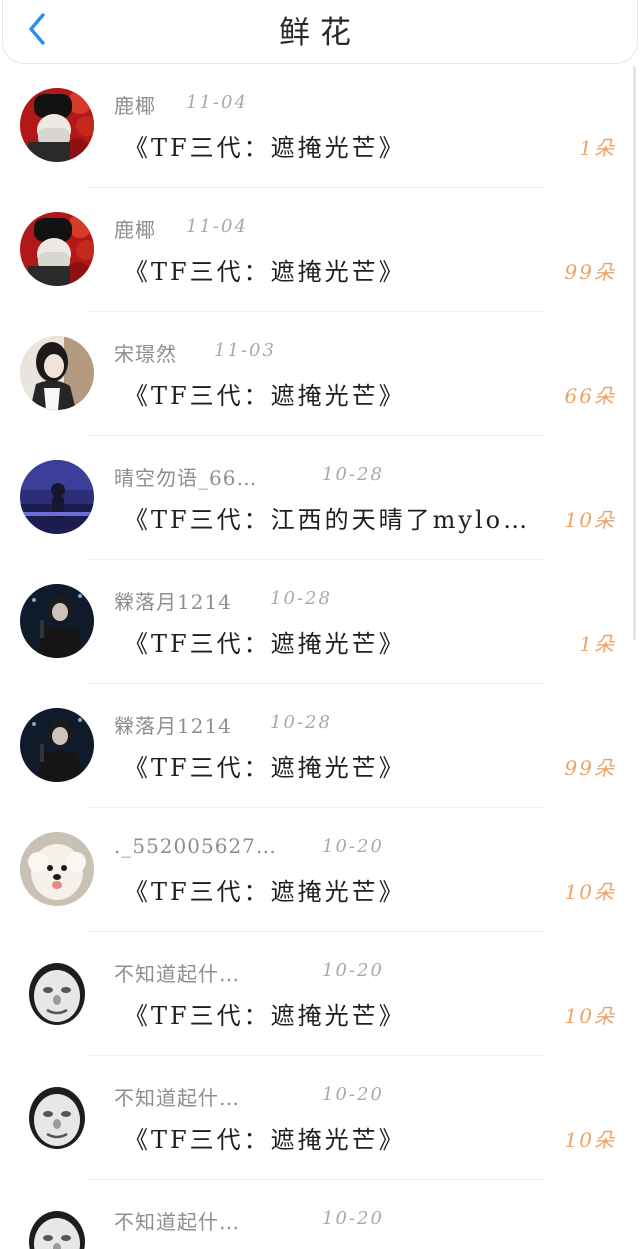 This screenshot has width=640, height=1249. I want to click on chevron-left-icon, so click(37, 29).